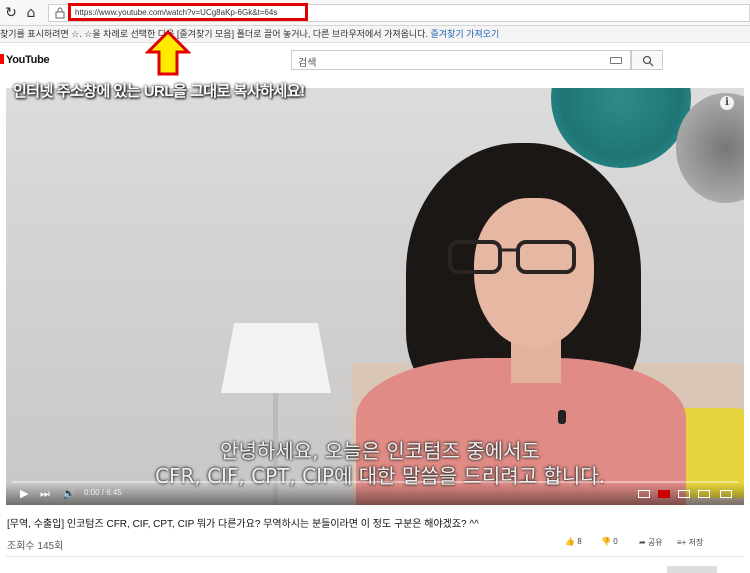 The image size is (750, 573). What do you see at coordinates (606, 541) in the screenshot?
I see `thumbs-down-icon: 👎` at bounding box center [606, 541].